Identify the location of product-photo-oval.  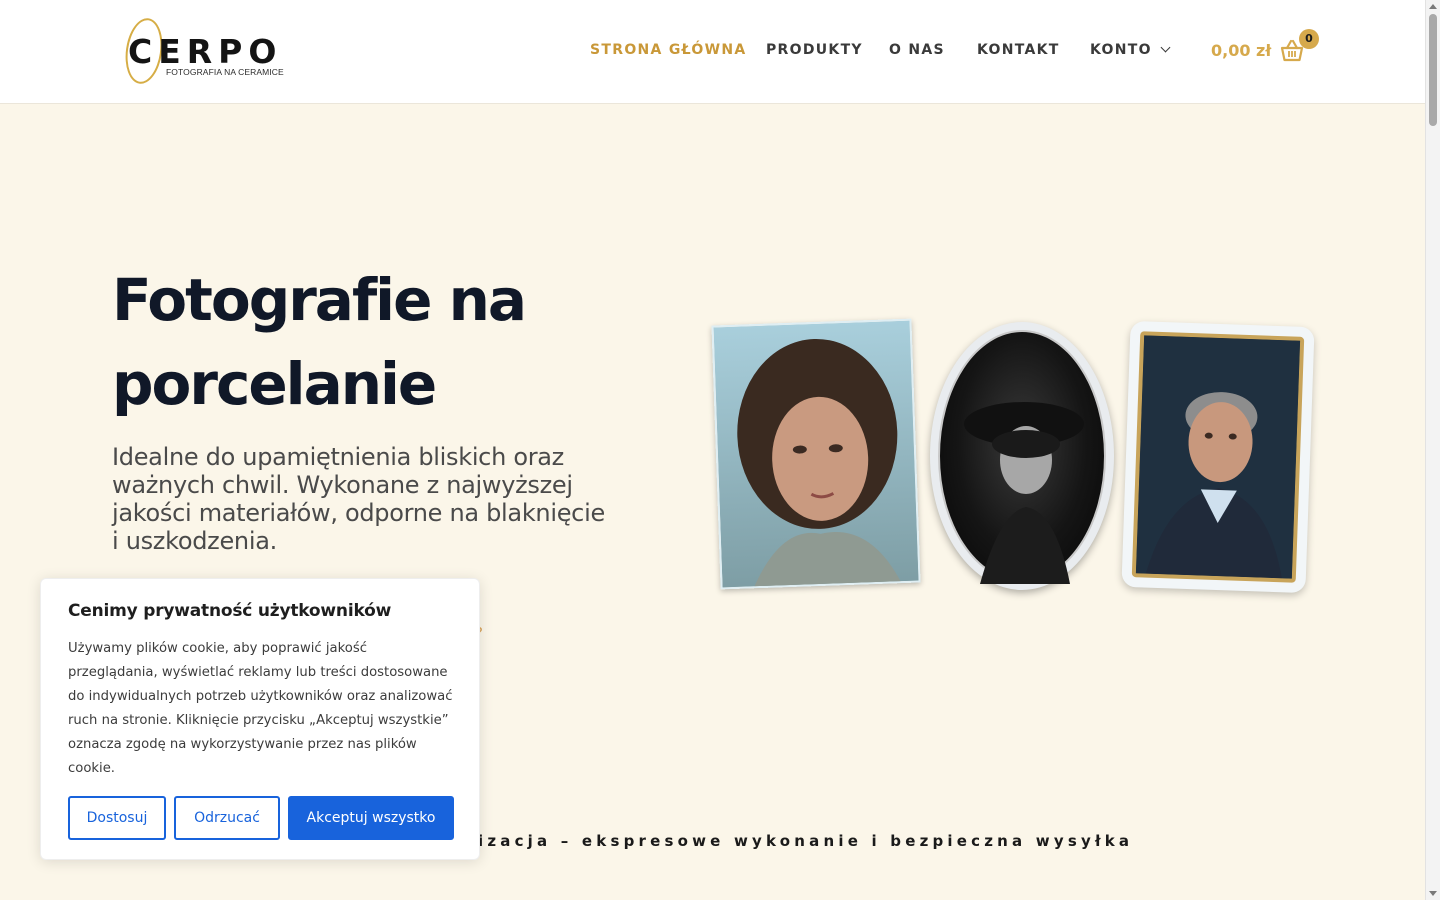
(1022, 456).